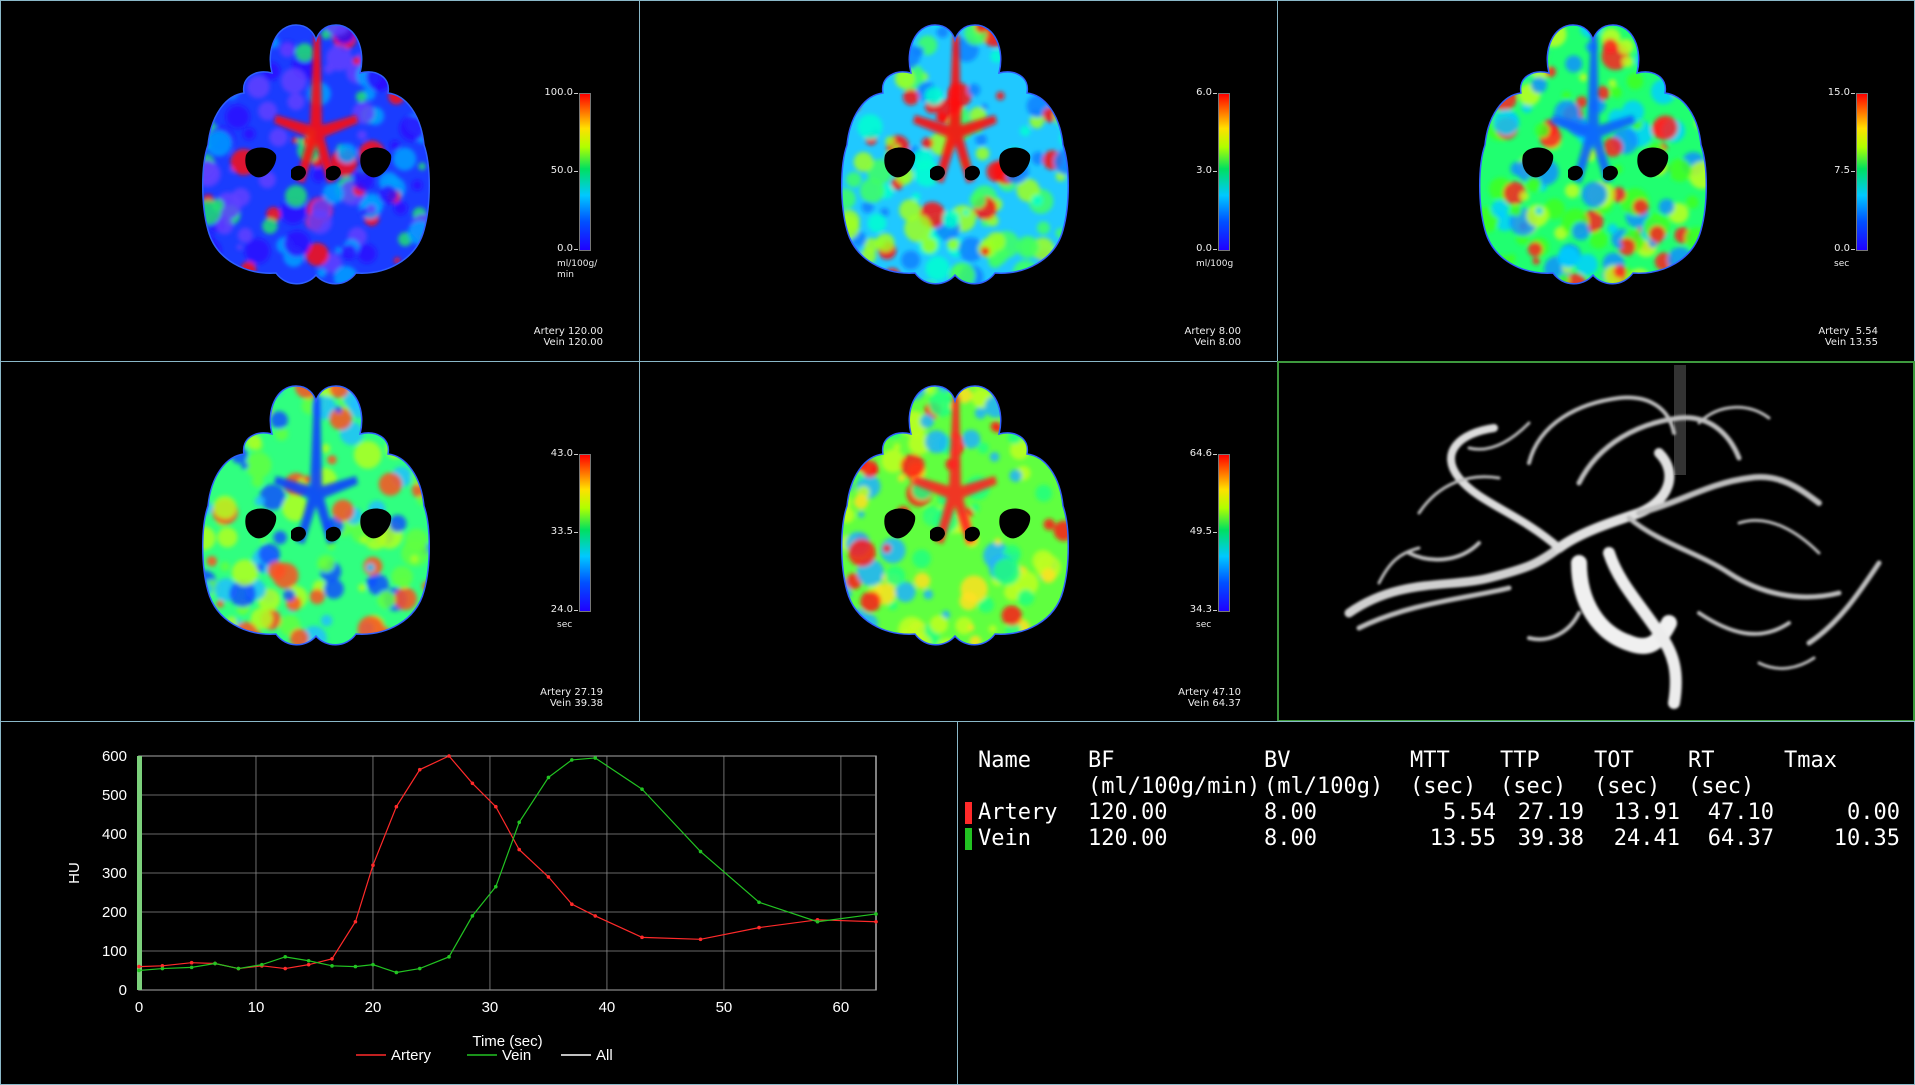 The image size is (1915, 1085). What do you see at coordinates (1596, 181) in the screenshot?
I see `mtt-map-panel: 15.0 7.5 0.0 sec Artery 5.54 Vein 13.55` at bounding box center [1596, 181].